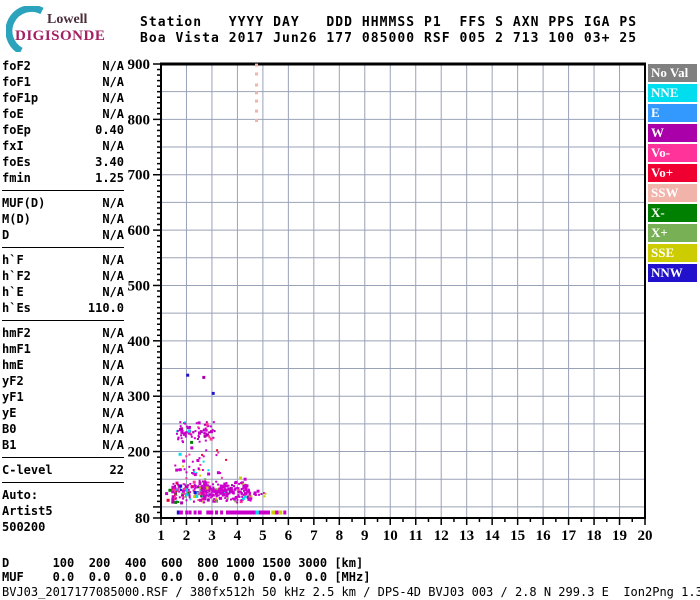  I want to click on y-tick-label: 500, so click(139, 286).